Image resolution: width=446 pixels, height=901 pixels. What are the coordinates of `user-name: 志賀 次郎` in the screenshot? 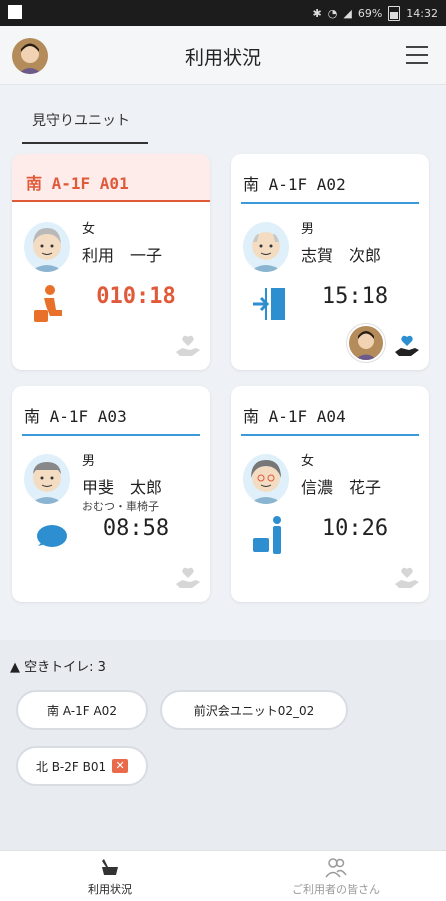 It's located at (341, 255).